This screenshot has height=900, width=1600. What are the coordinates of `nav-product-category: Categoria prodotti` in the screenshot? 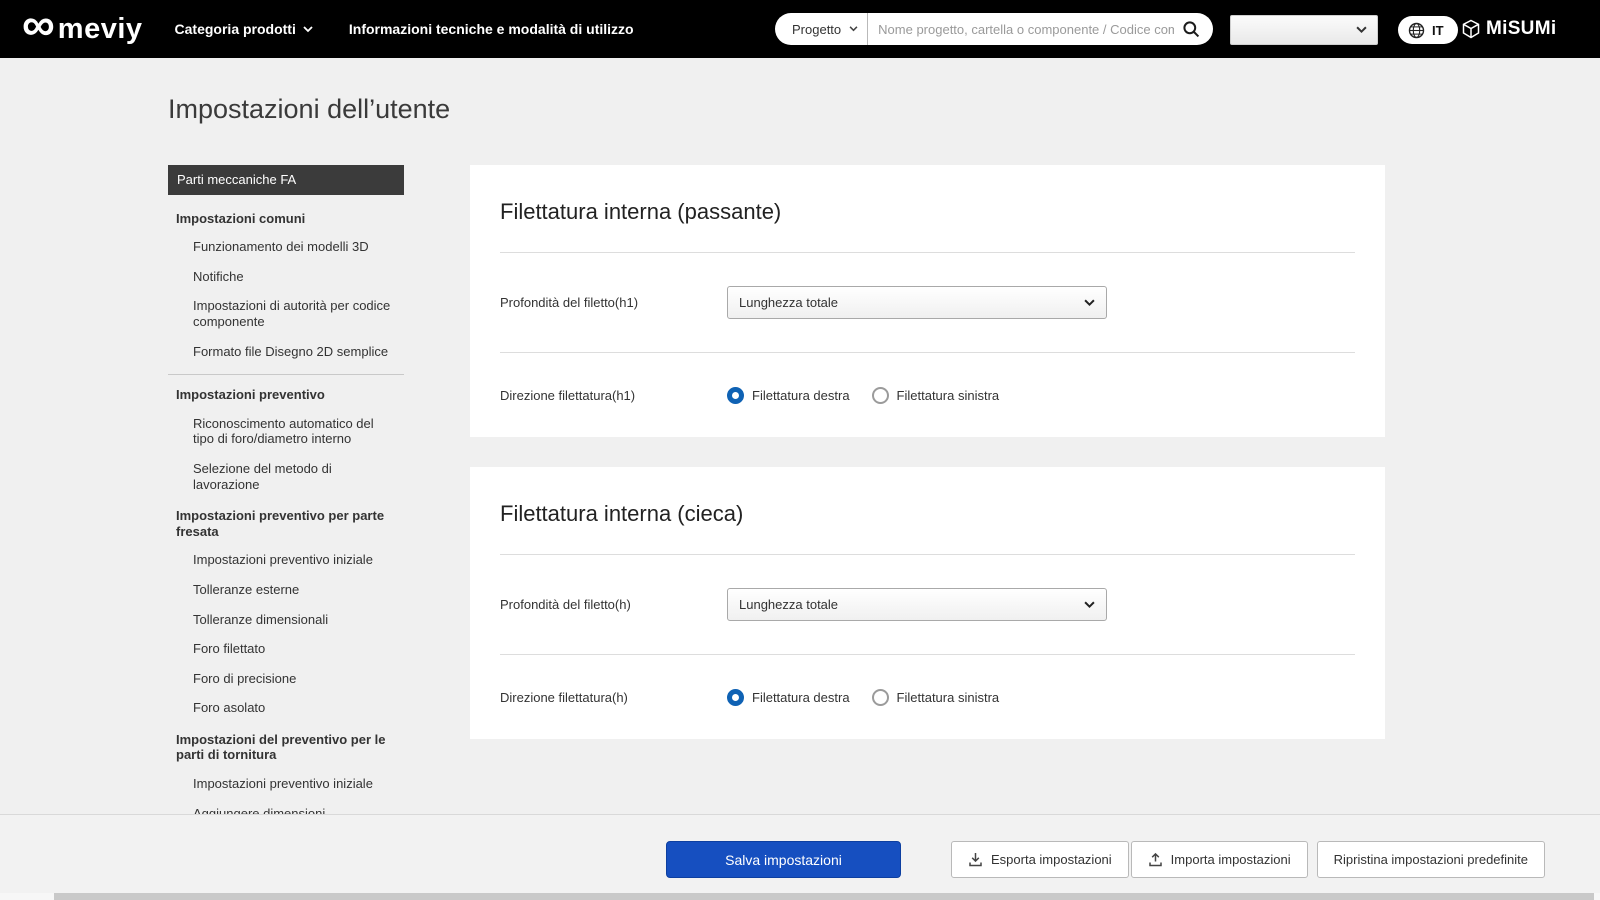 It's located at (244, 29).